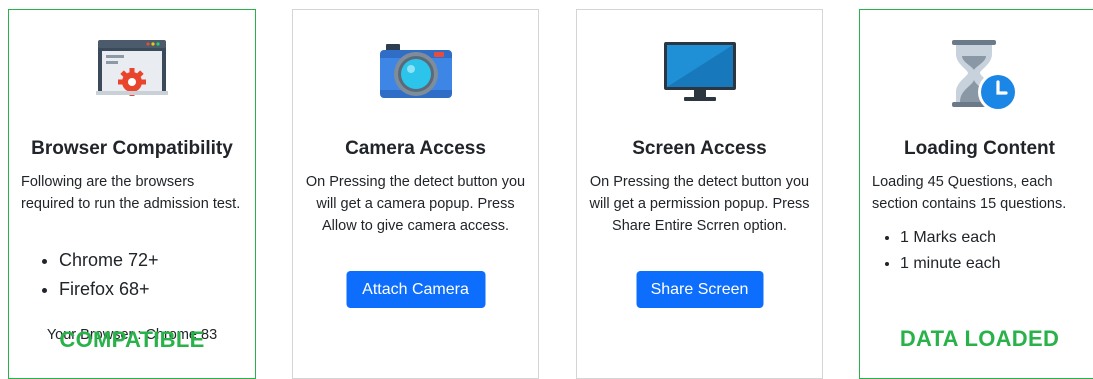 The image size is (1093, 379). I want to click on supported-browsers-list: Chrome 72+ Firefox 68+, so click(84, 275).